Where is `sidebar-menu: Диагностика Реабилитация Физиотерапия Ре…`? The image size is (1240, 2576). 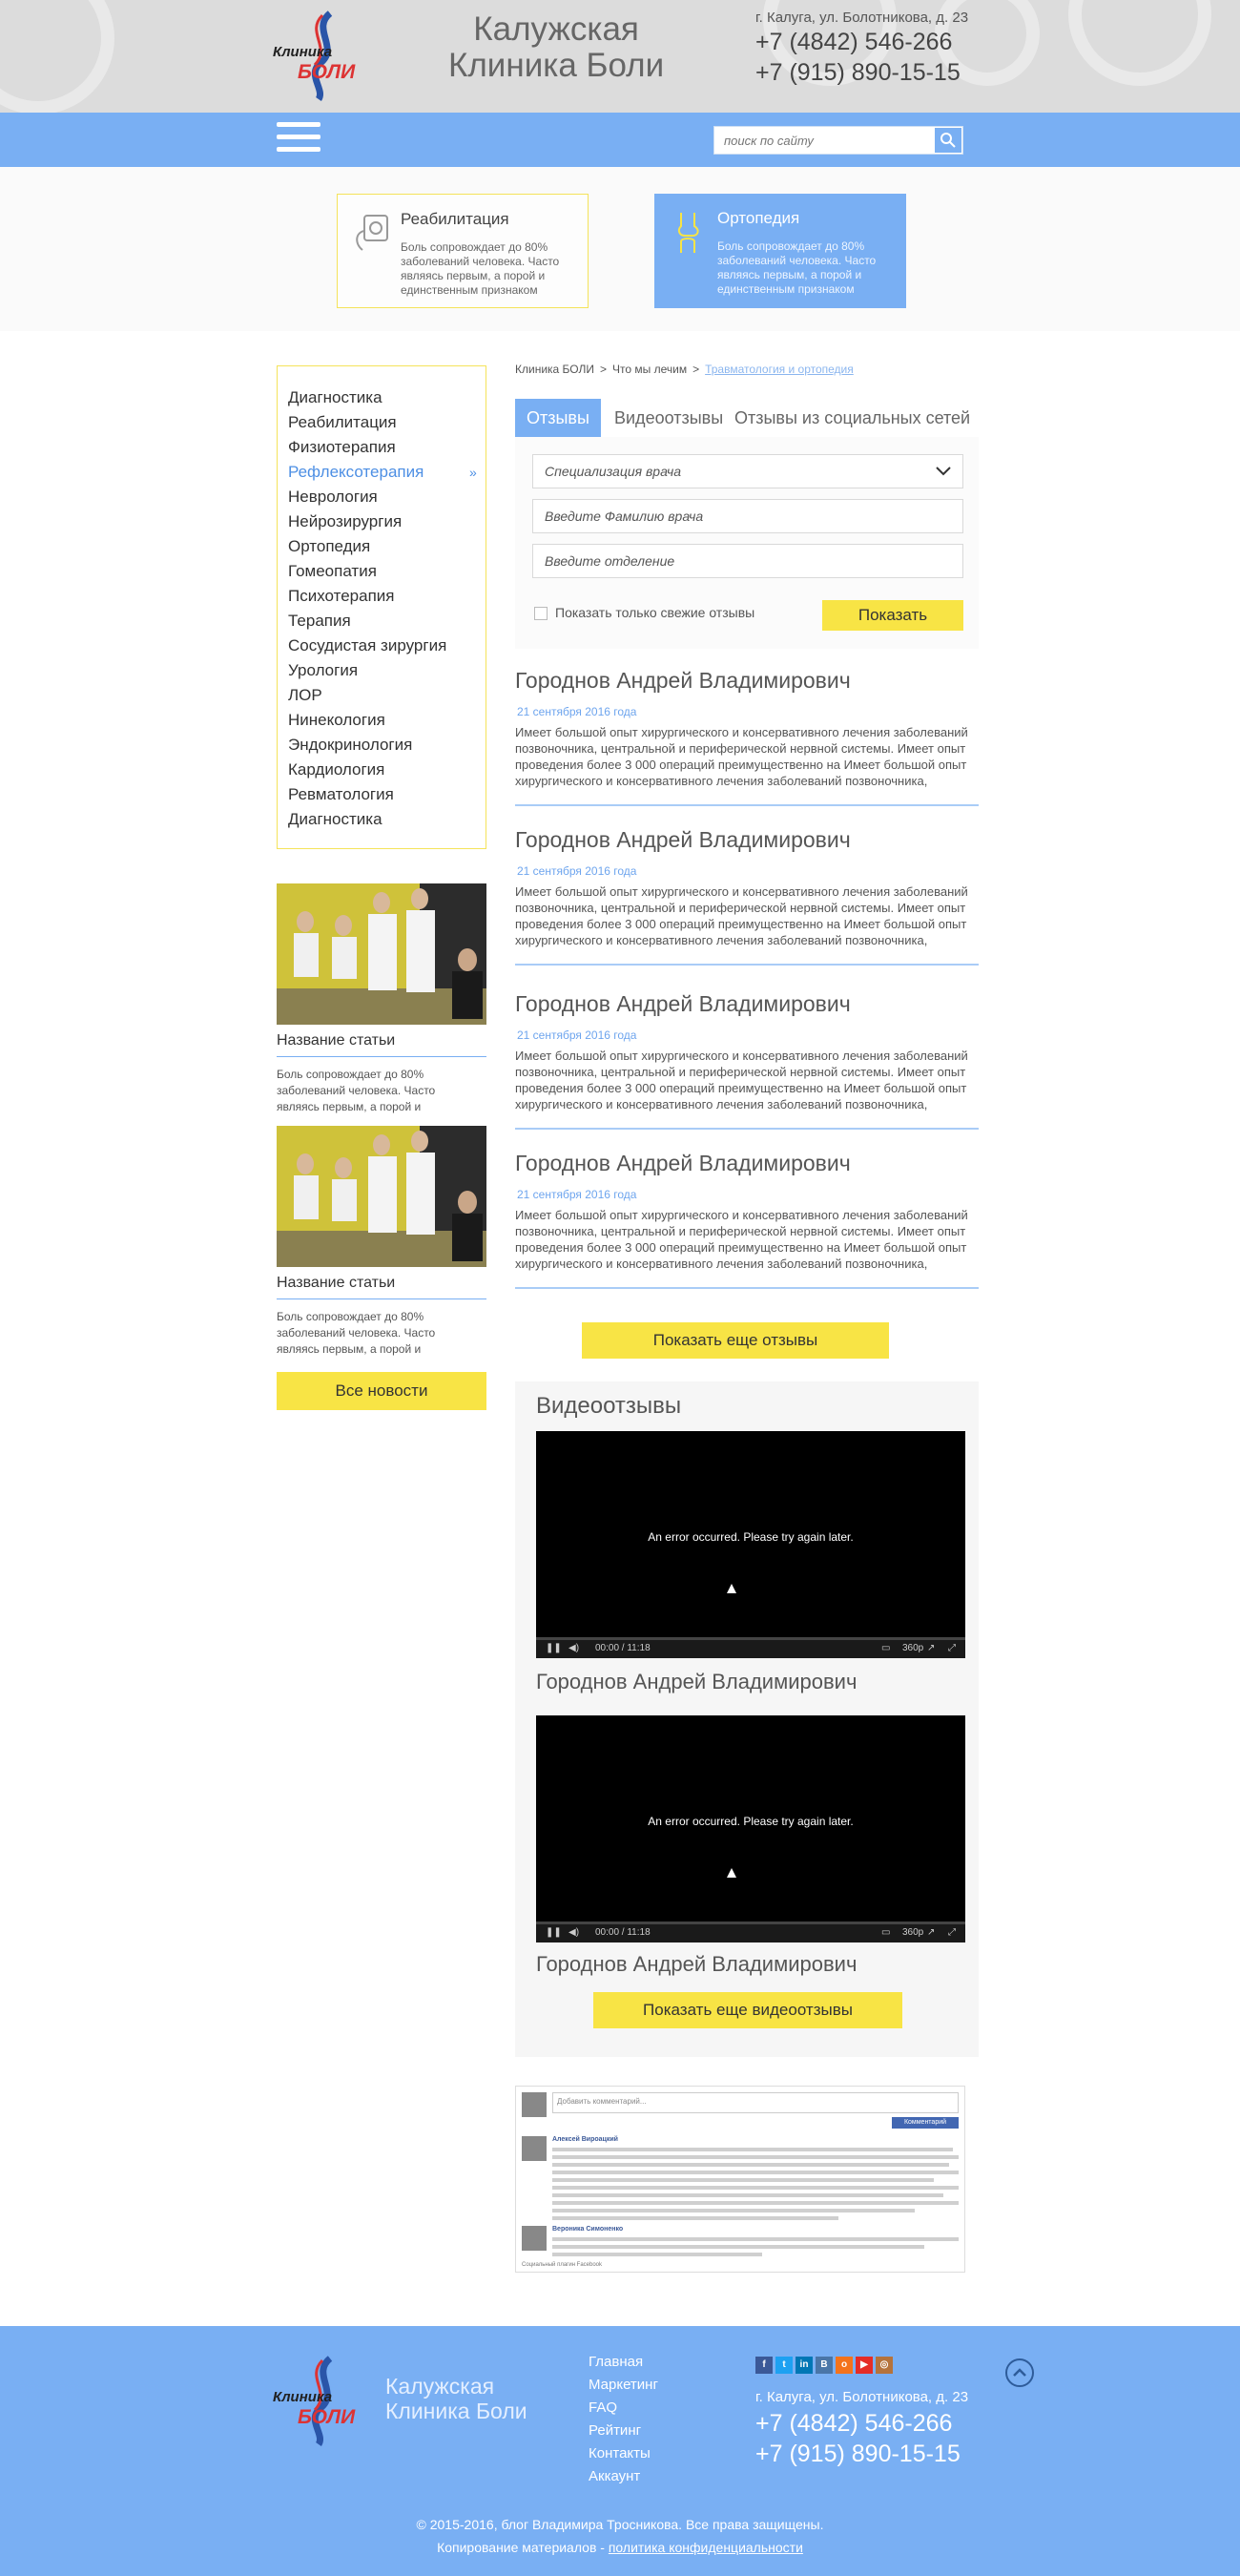 sidebar-menu: Диагностика Реабилитация Физиотерапия Ре… is located at coordinates (381, 607).